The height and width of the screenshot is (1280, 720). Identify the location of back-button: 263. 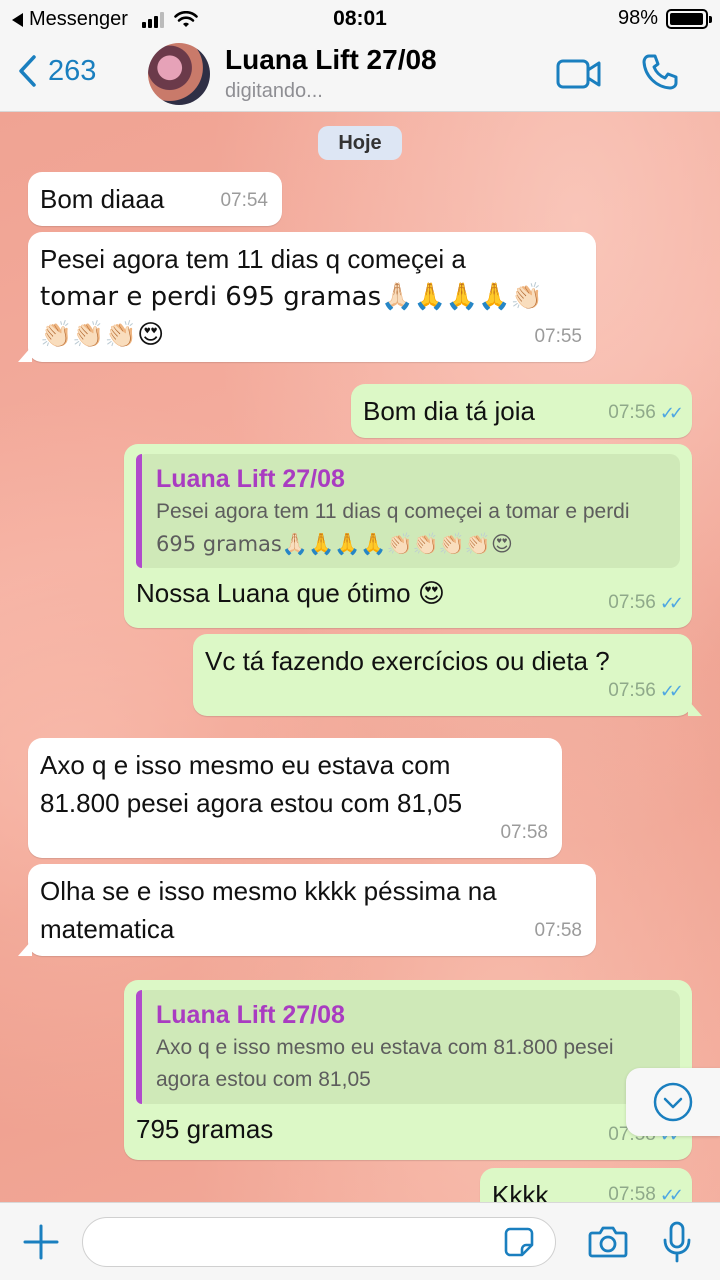
(57, 71).